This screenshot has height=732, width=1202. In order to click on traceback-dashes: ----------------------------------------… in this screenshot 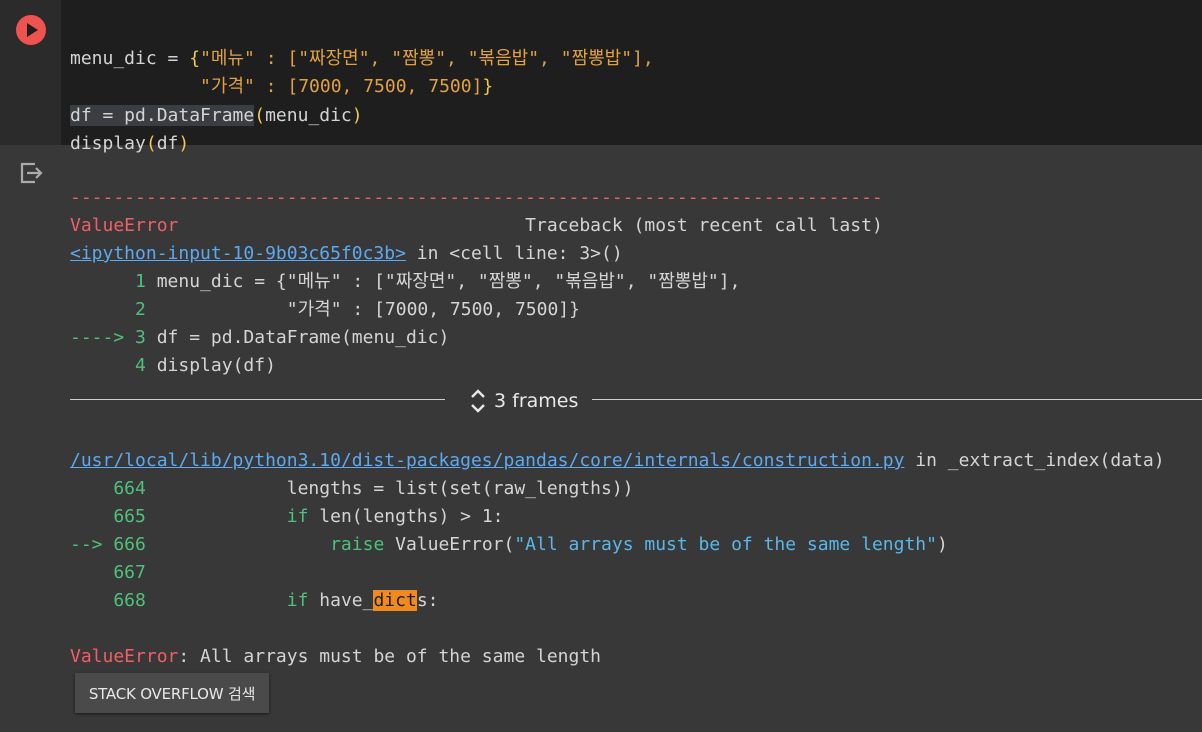, I will do `click(476, 197)`.